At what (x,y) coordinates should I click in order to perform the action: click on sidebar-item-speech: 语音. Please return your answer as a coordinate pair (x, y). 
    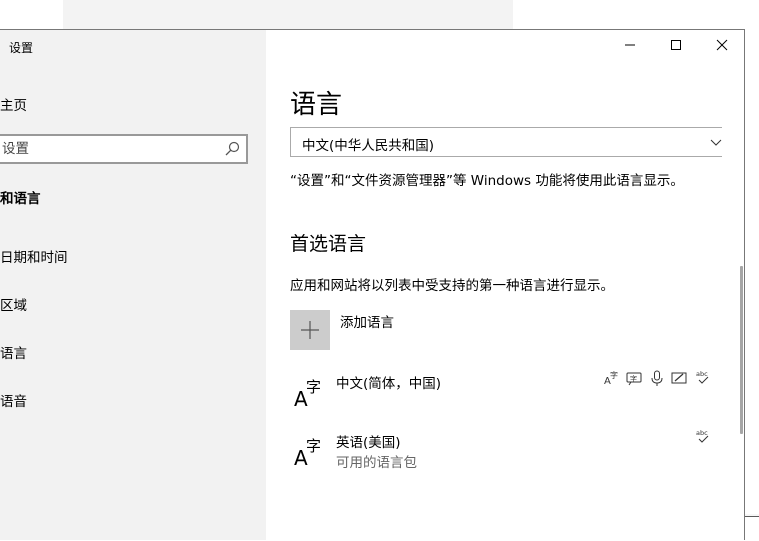
    Looking at the image, I should click on (13, 400).